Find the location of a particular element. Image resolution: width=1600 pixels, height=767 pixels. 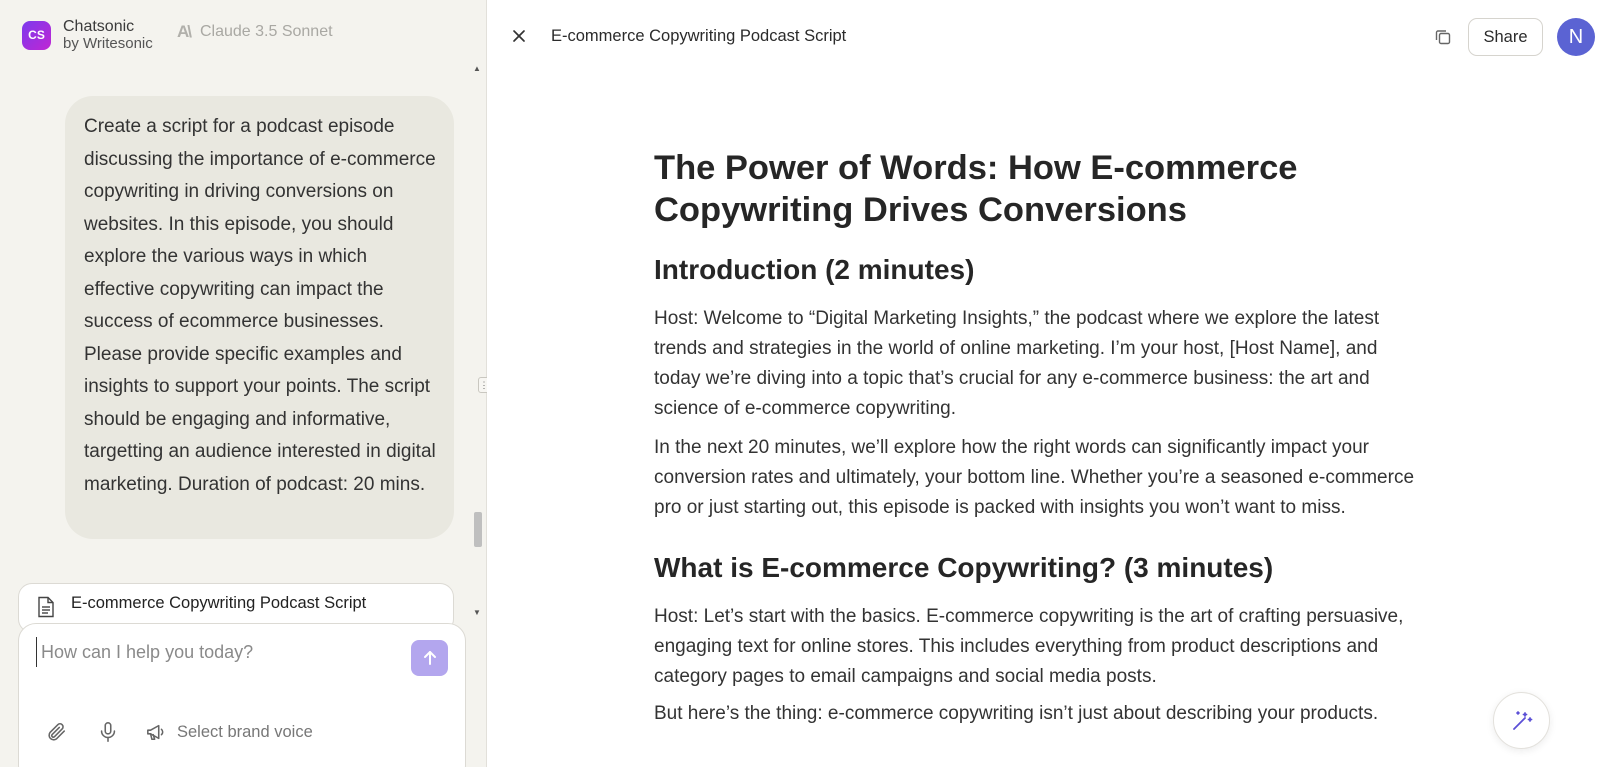

scrollbar-thumb is located at coordinates (478, 529).